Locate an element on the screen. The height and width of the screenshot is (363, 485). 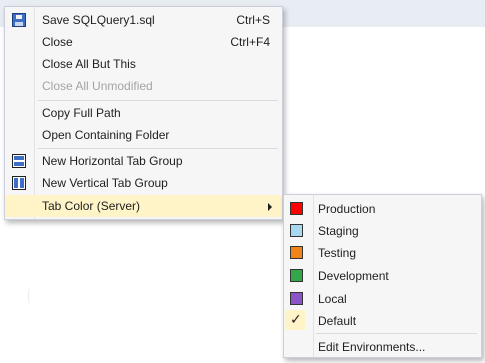
horizontal-tab-group-icon is located at coordinates (19, 161).